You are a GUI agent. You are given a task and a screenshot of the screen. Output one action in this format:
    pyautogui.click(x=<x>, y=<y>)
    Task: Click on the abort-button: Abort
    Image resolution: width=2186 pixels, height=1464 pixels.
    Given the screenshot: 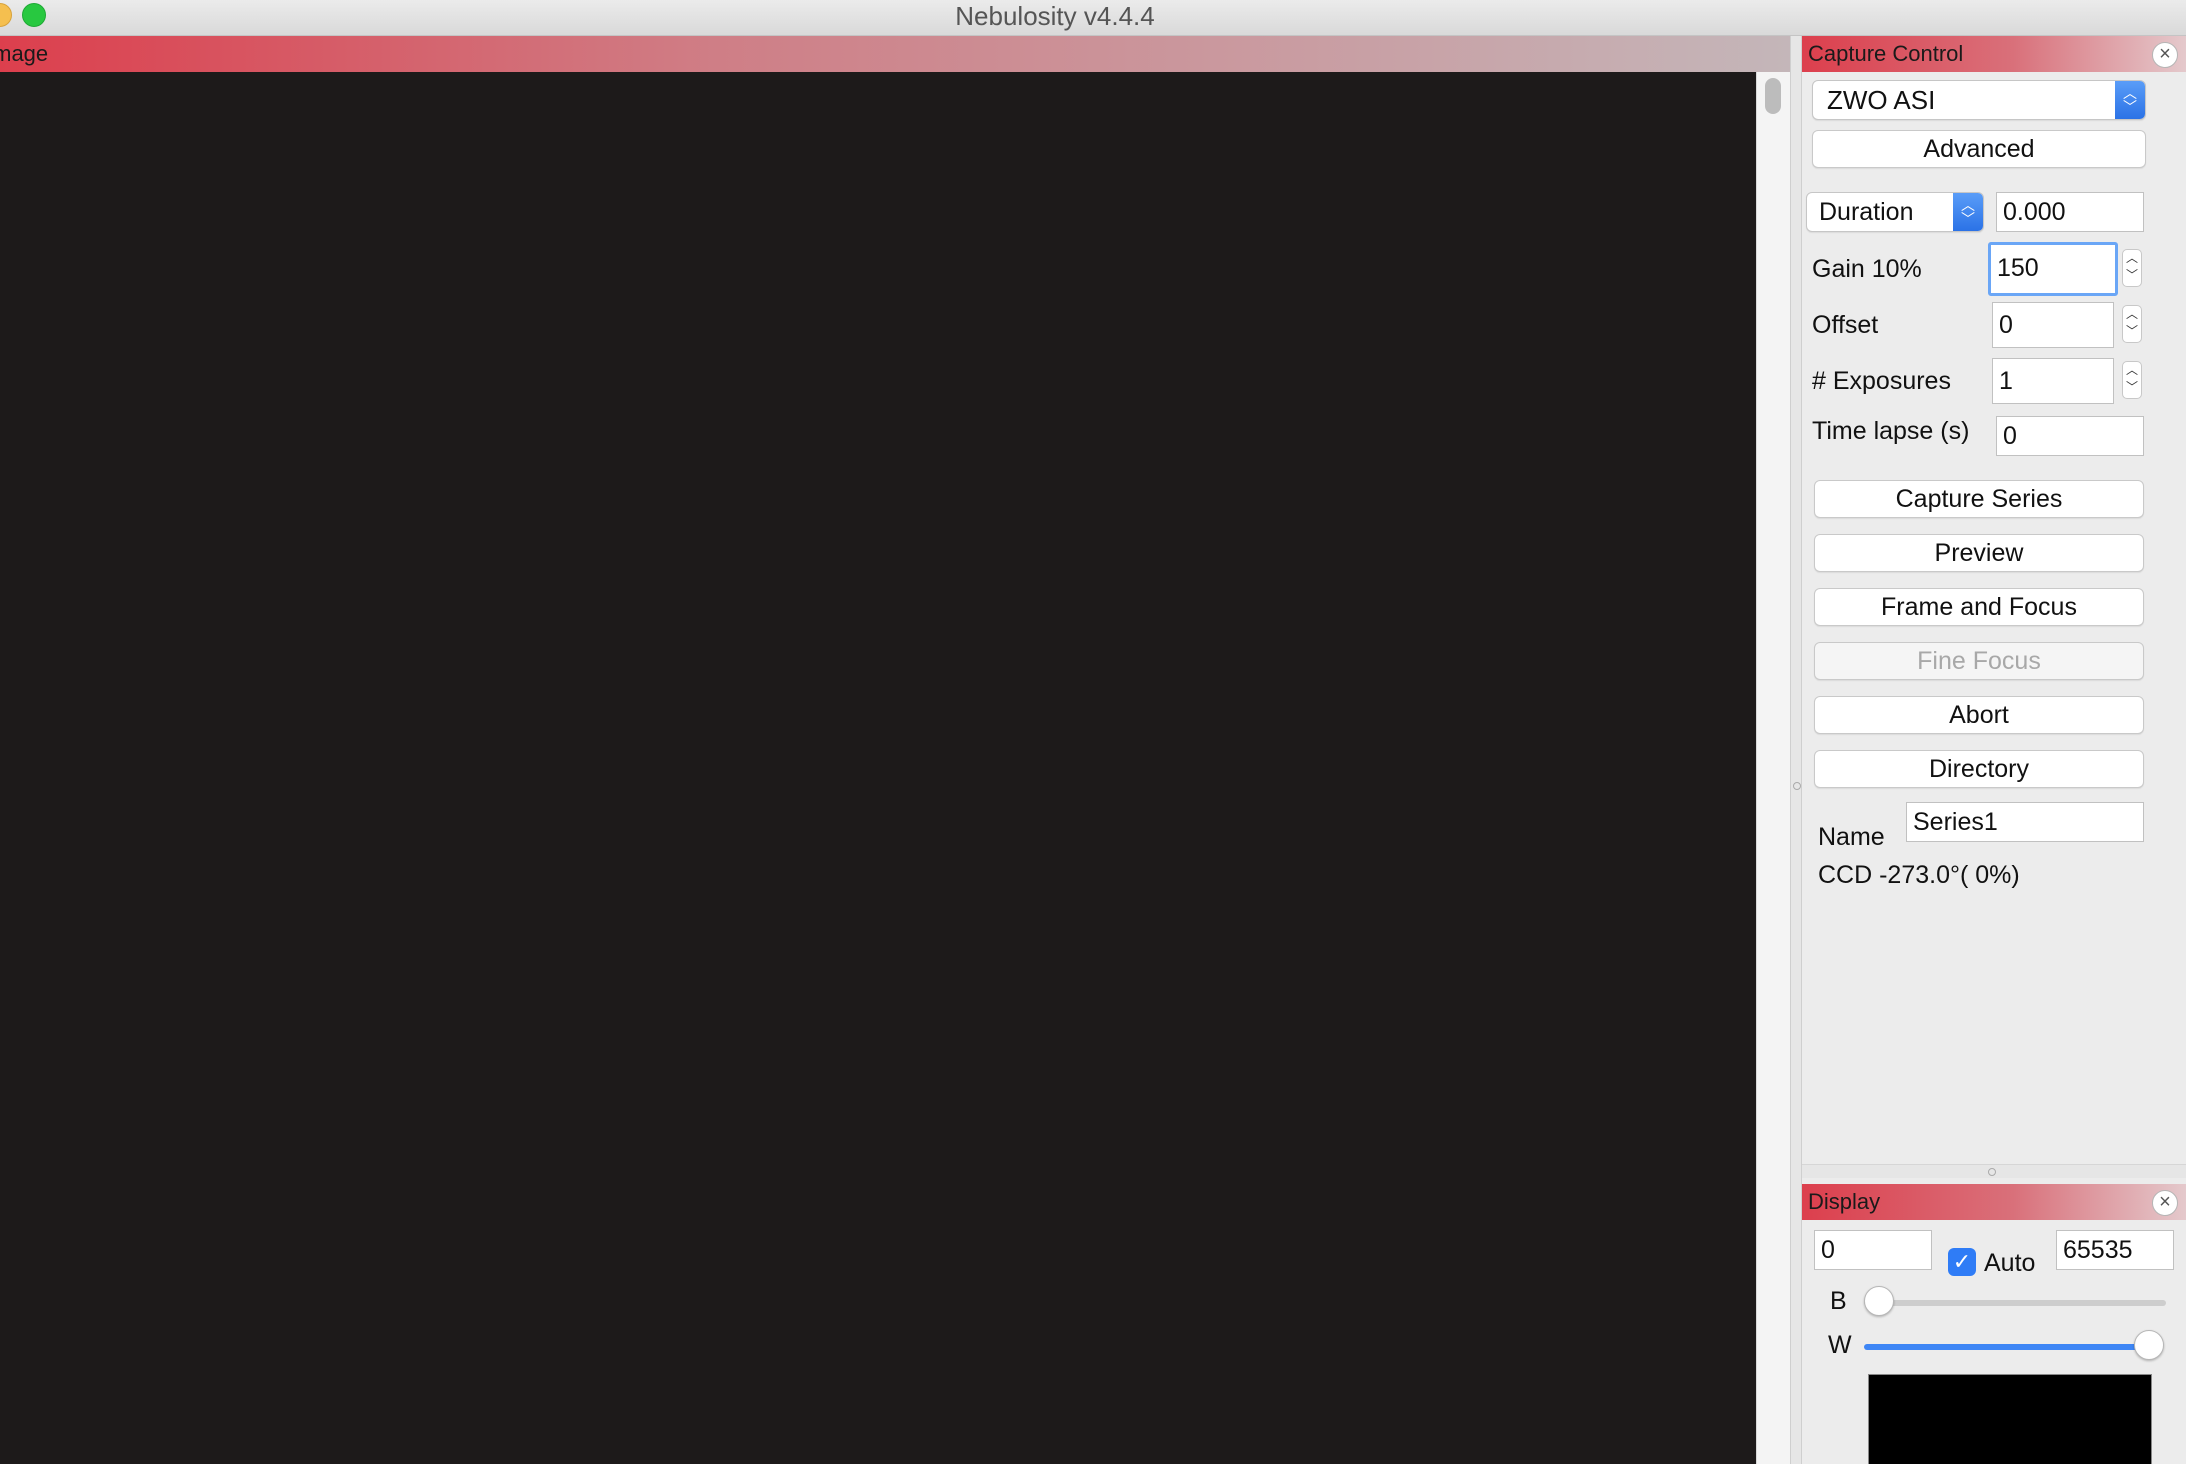 What is the action you would take?
    pyautogui.click(x=1979, y=715)
    